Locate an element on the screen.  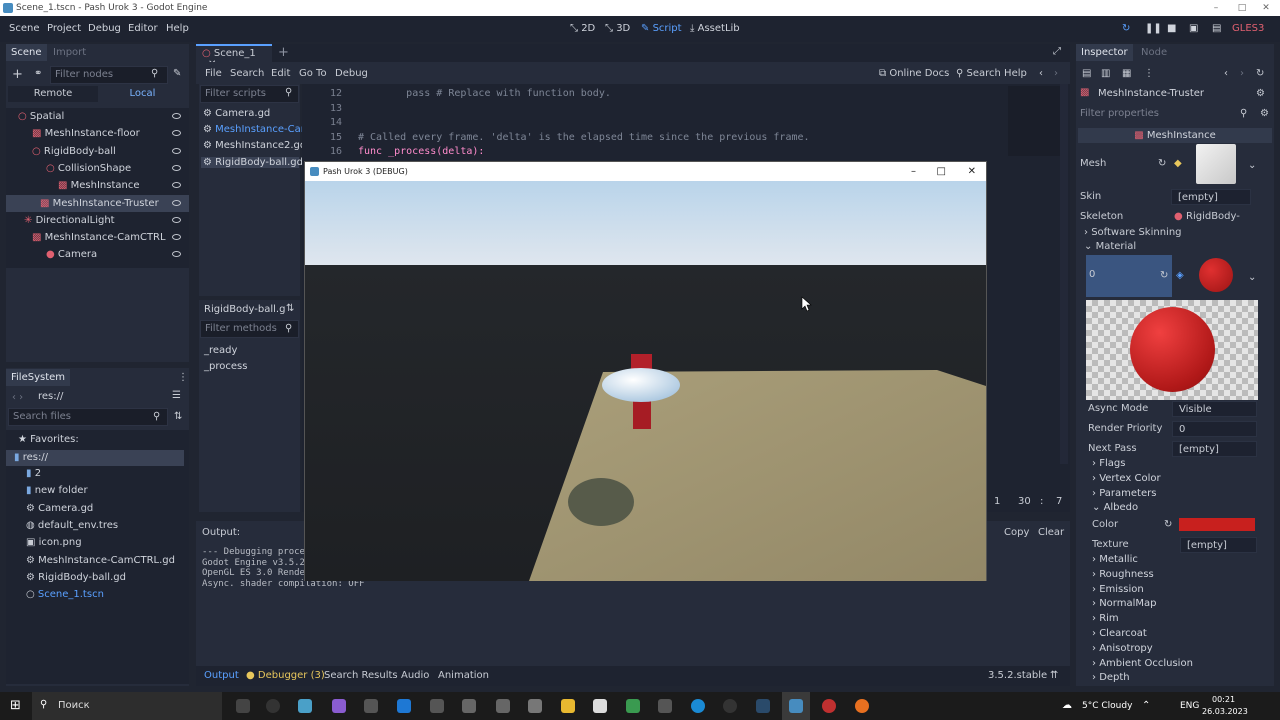
tab-scene-1: ○ Scene_1 ✕ is located at coordinates (234, 57).